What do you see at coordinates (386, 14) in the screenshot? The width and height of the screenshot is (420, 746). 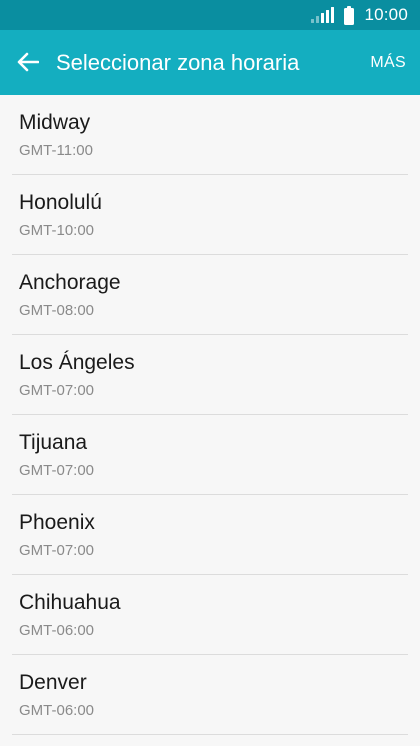 I see `status-clock: 10:00` at bounding box center [386, 14].